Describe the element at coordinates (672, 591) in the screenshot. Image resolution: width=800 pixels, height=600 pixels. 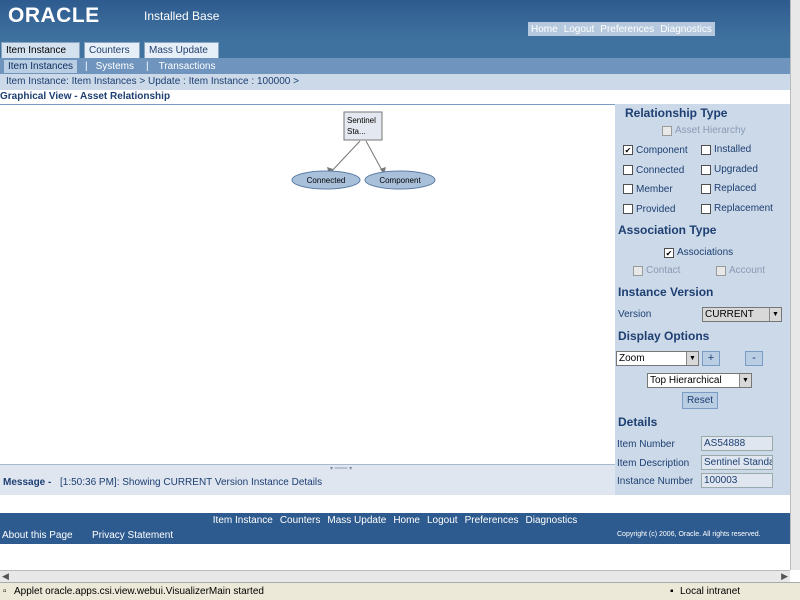
I see `intranet-icon: ▪` at that location.